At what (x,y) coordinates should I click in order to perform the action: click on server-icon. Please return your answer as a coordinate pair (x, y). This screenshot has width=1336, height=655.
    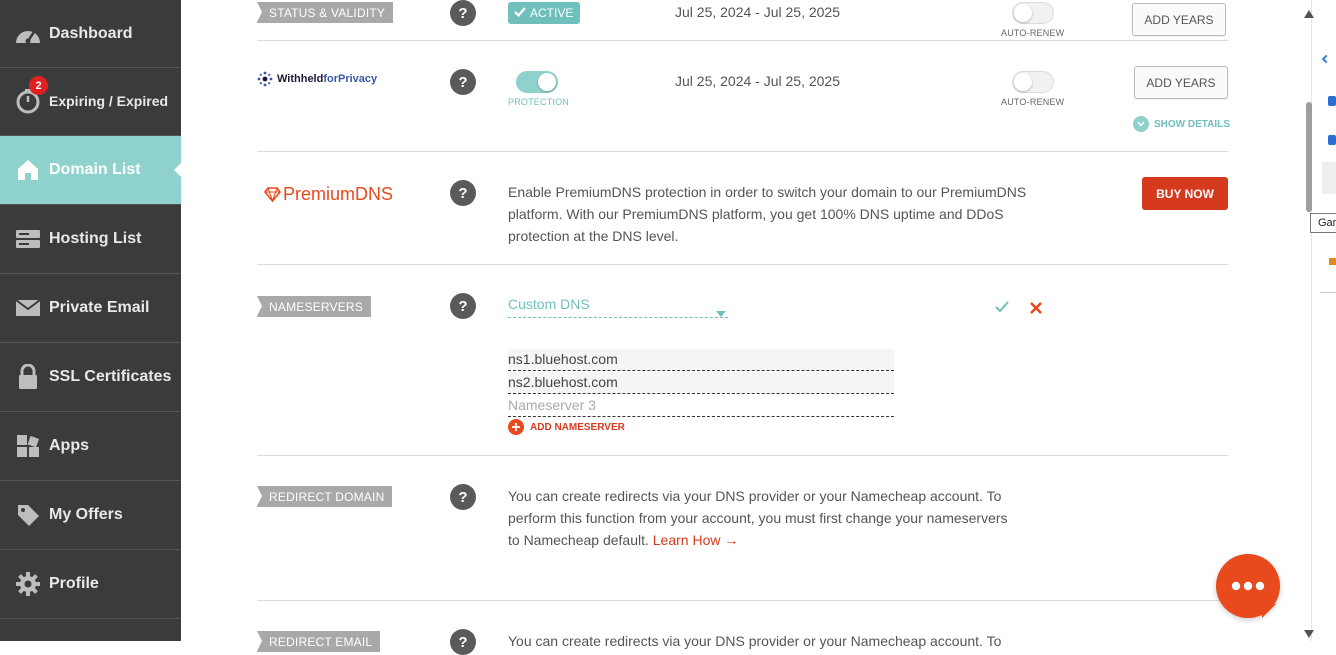
    Looking at the image, I should click on (28, 239).